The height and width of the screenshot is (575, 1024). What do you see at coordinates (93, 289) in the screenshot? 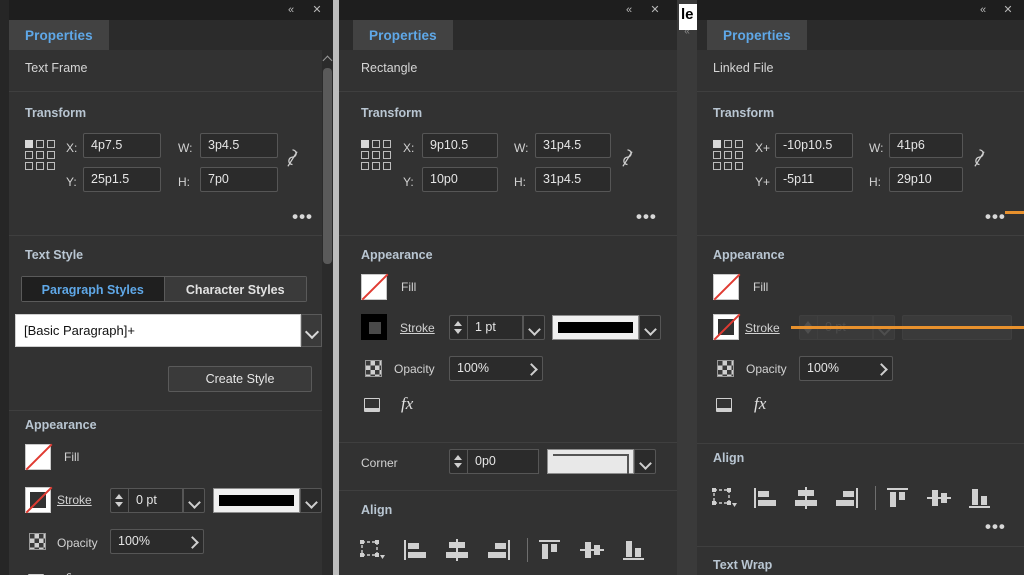
I see `tab-paragraph-styles: Paragraph Styles` at bounding box center [93, 289].